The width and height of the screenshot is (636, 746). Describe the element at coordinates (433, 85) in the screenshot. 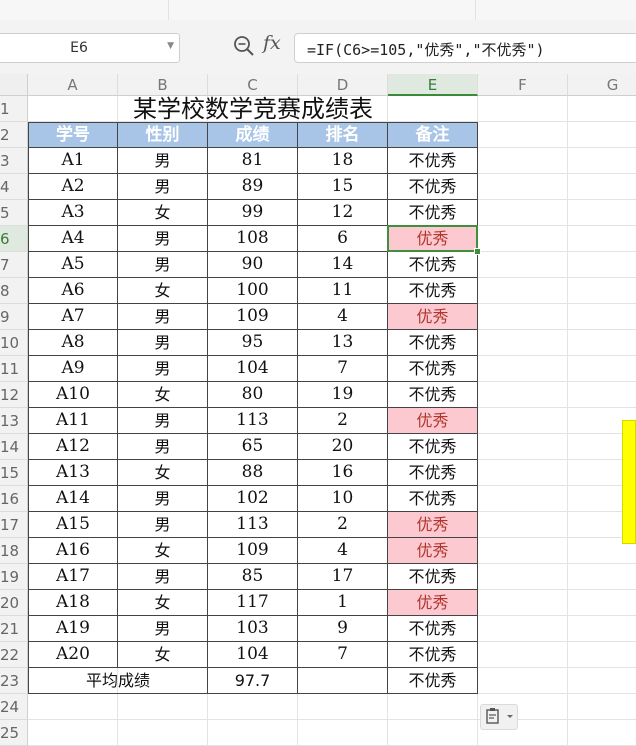

I see `column-header-e: E` at that location.